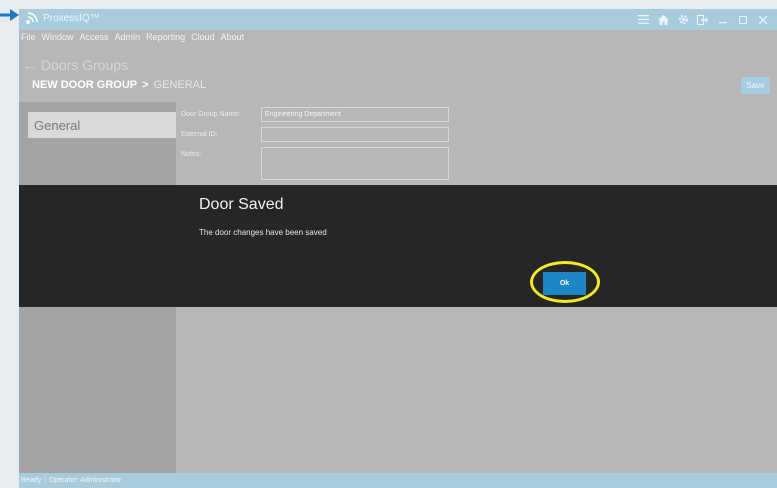 This screenshot has width=777, height=488. I want to click on dialog-title: Door Saved, so click(241, 204).